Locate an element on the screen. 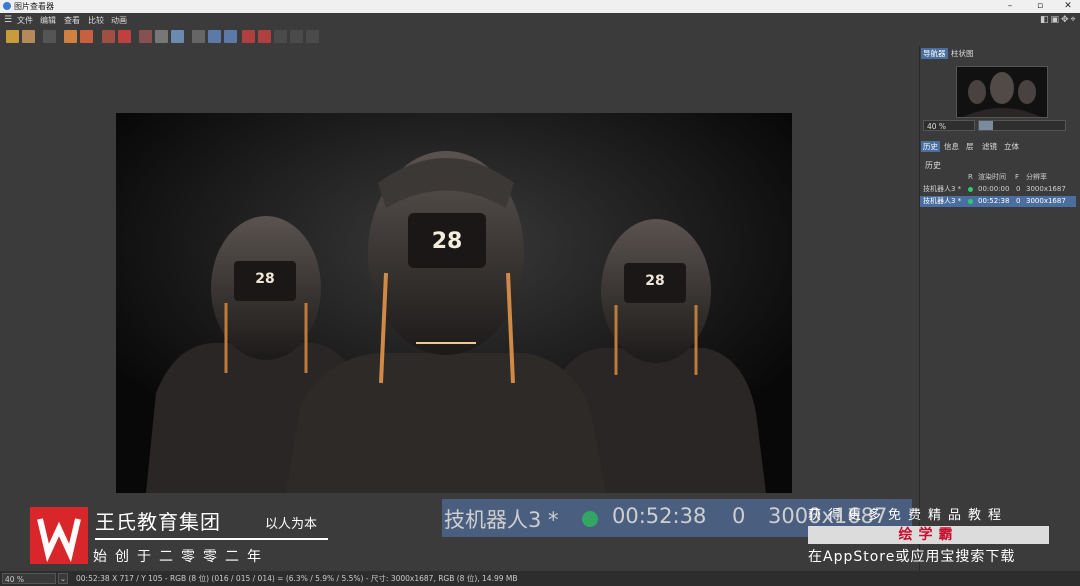  tab-navigator: 导航器 is located at coordinates (934, 53).